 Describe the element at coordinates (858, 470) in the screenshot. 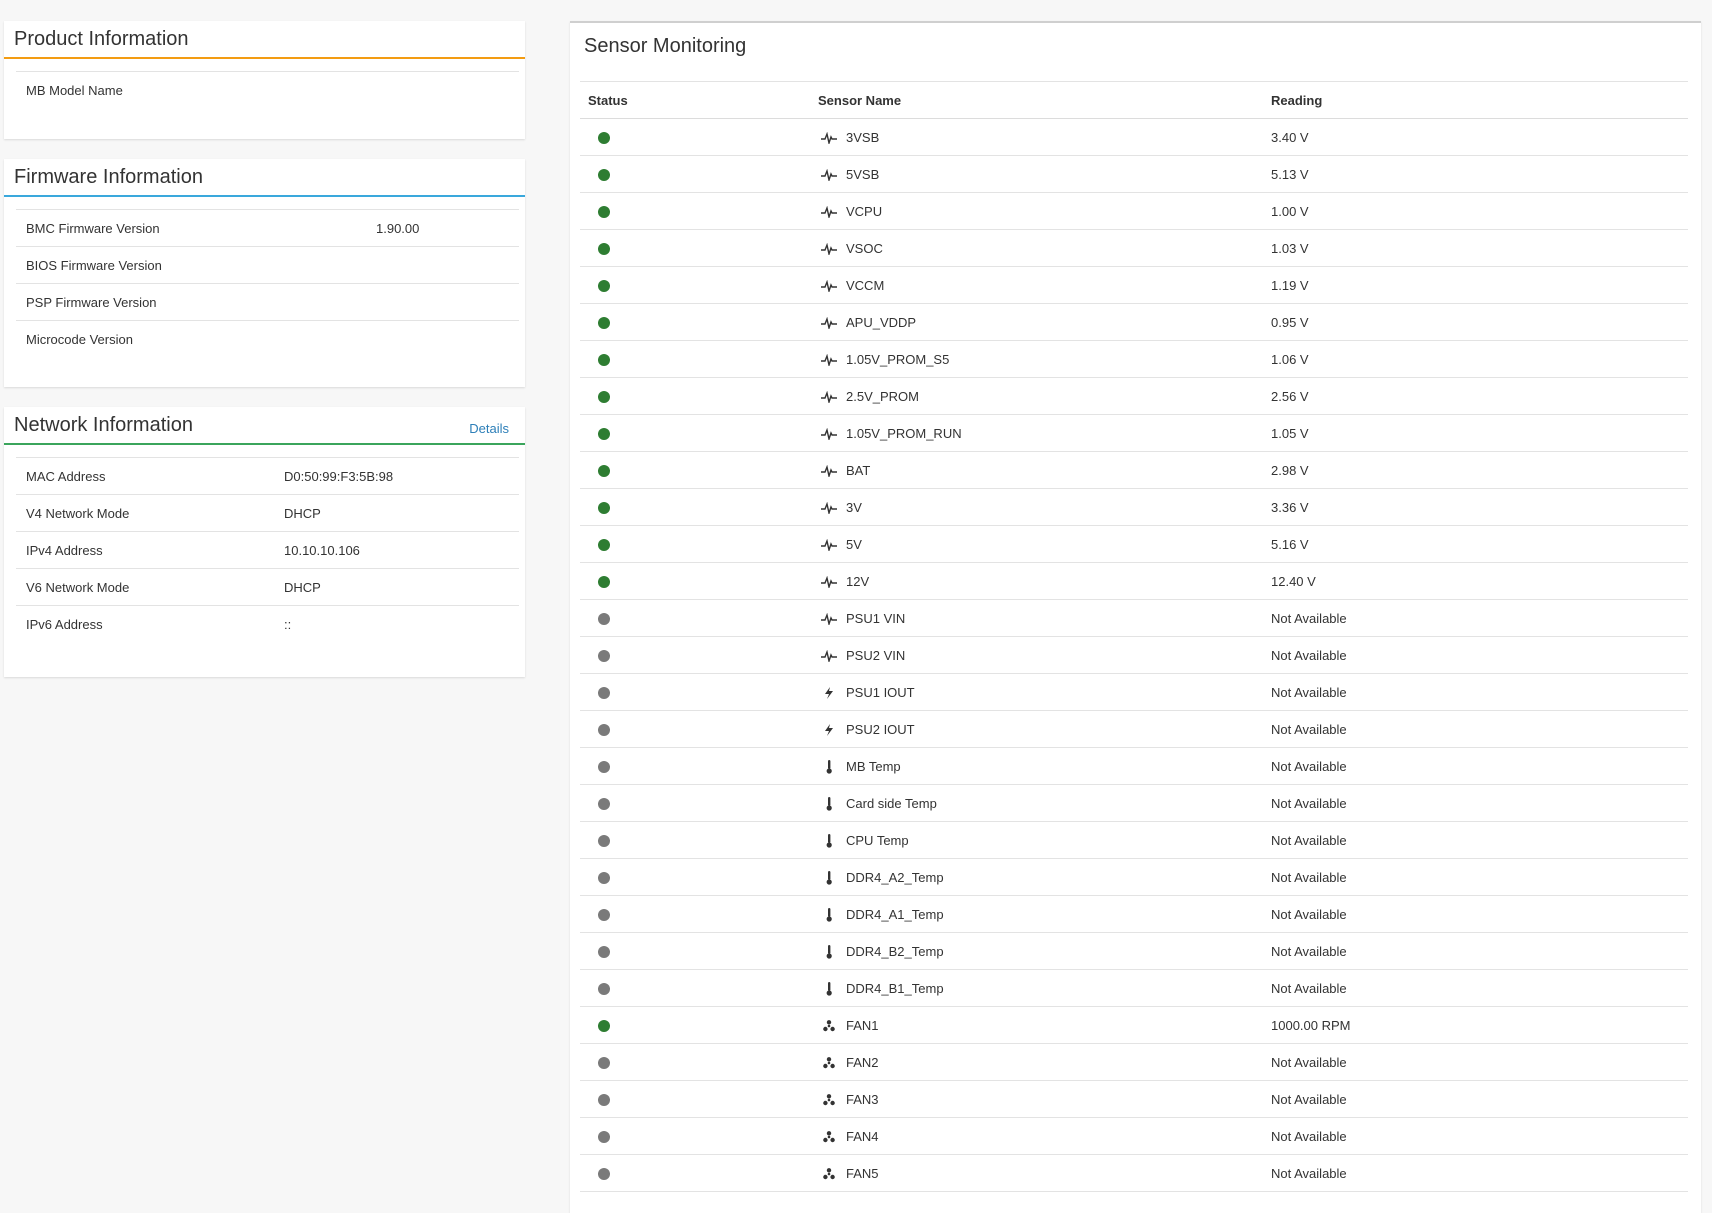

I see `sensor-name: BAT` at that location.